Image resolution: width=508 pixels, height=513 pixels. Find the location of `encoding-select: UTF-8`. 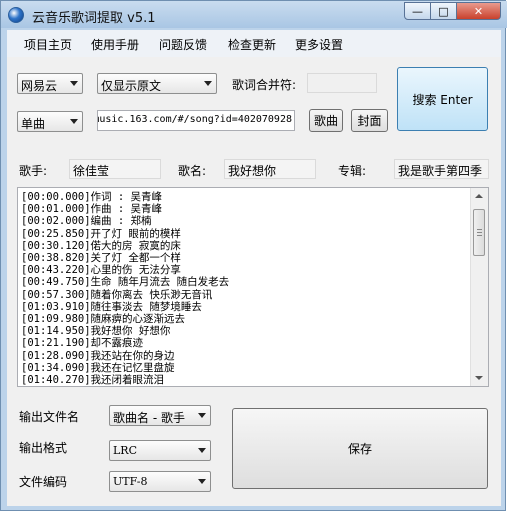

encoding-select: UTF-8 is located at coordinates (160, 481).